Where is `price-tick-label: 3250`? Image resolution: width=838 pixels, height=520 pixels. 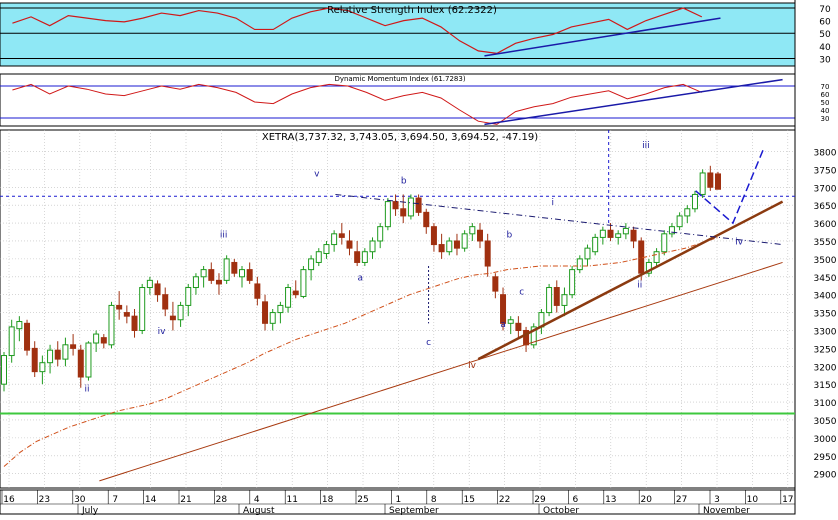
price-tick-label: 3250 is located at coordinates (825, 350).